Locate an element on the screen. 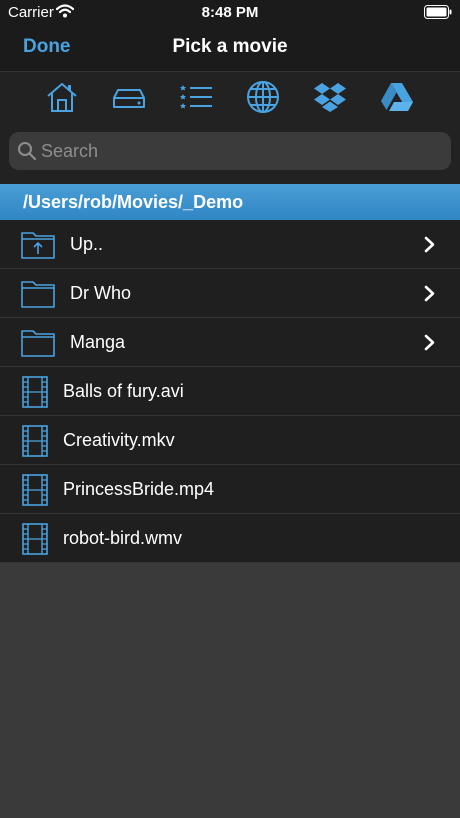 Image resolution: width=460 pixels, height=818 pixels. globe-icon is located at coordinates (263, 97).